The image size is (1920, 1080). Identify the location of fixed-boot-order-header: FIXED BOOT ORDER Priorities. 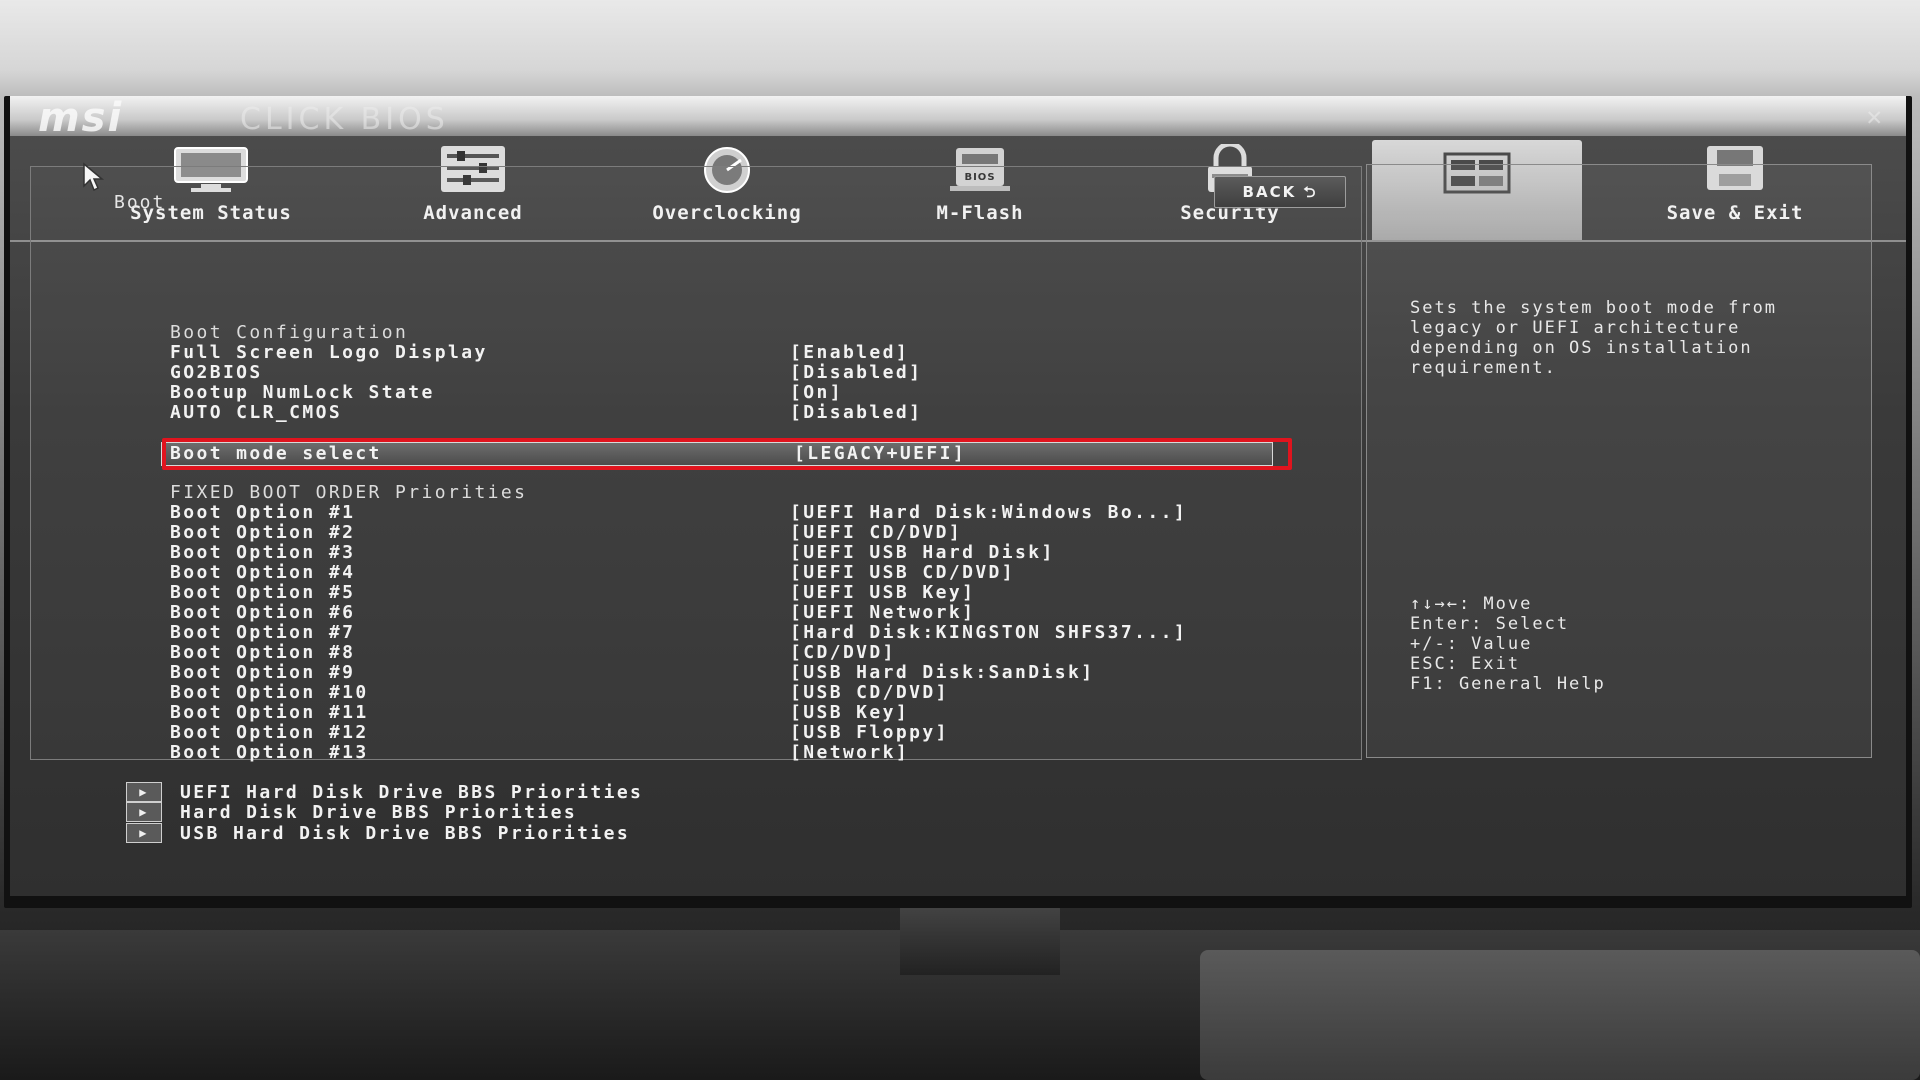
(720, 492).